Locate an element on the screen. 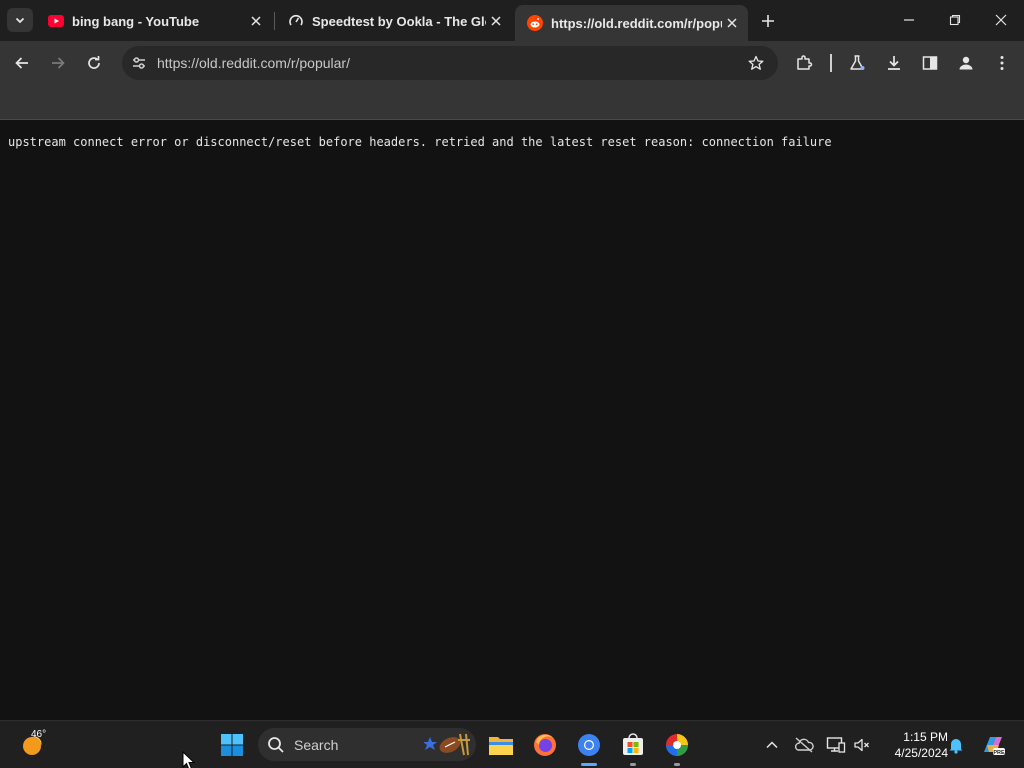 This screenshot has height=768, width=1024. address-bar: https://old.reddit.com/r/popular/ is located at coordinates (450, 63).